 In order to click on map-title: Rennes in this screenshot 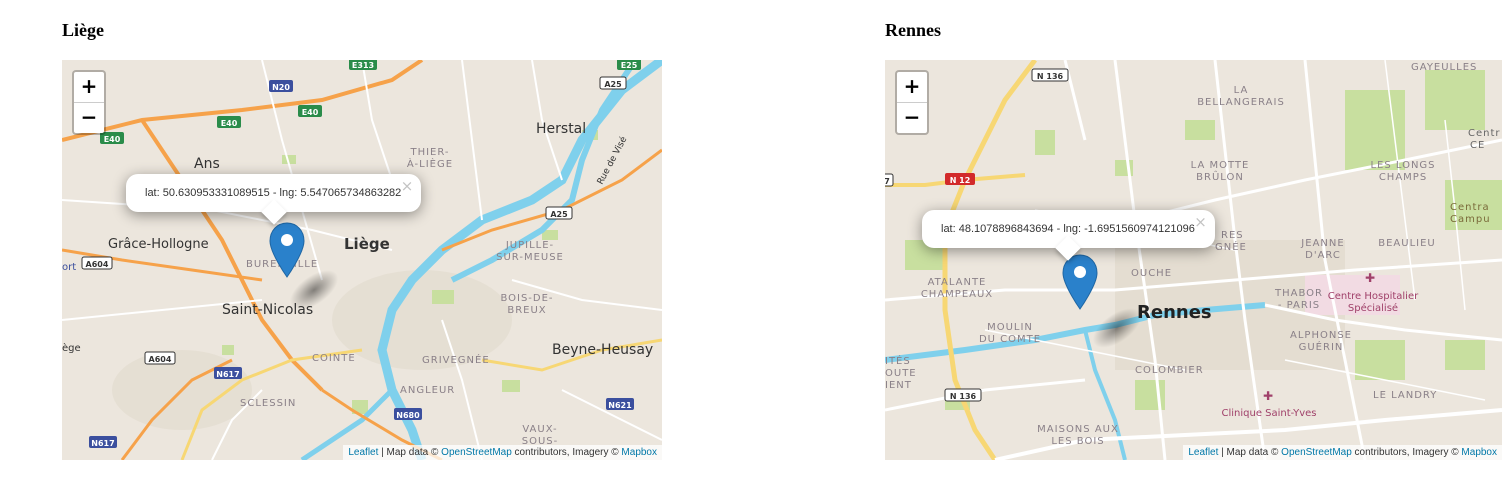, I will do `click(913, 30)`.